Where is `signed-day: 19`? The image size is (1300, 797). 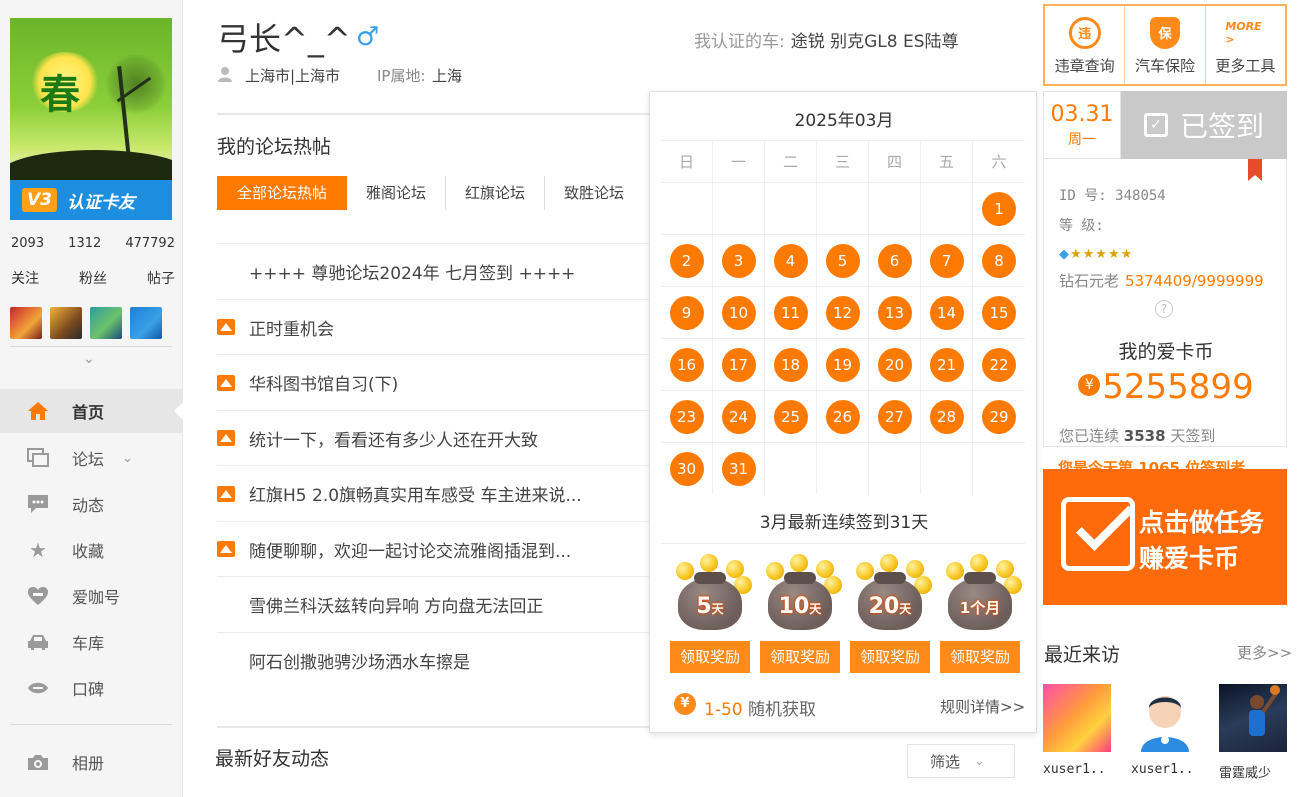
signed-day: 19 is located at coordinates (842, 364).